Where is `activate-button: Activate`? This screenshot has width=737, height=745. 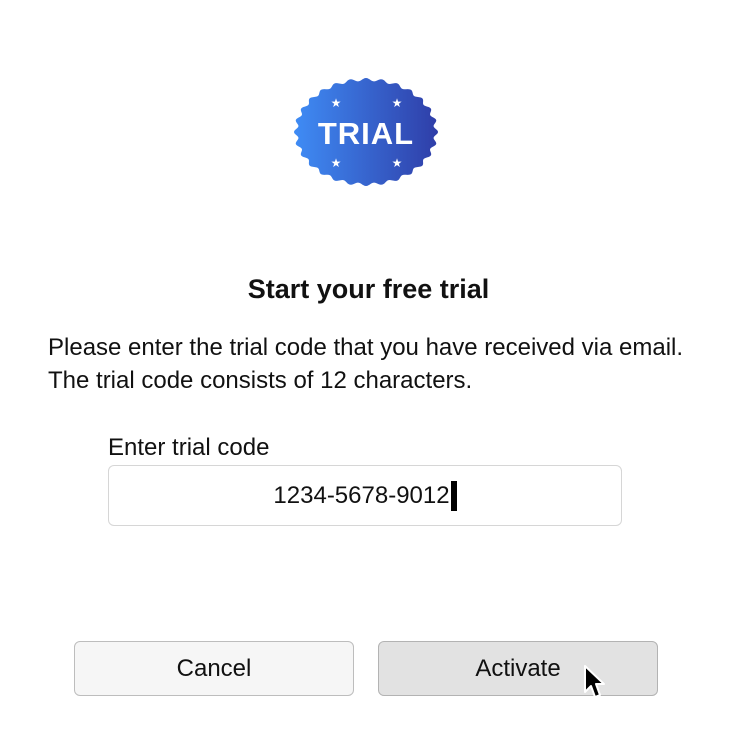 activate-button: Activate is located at coordinates (518, 668).